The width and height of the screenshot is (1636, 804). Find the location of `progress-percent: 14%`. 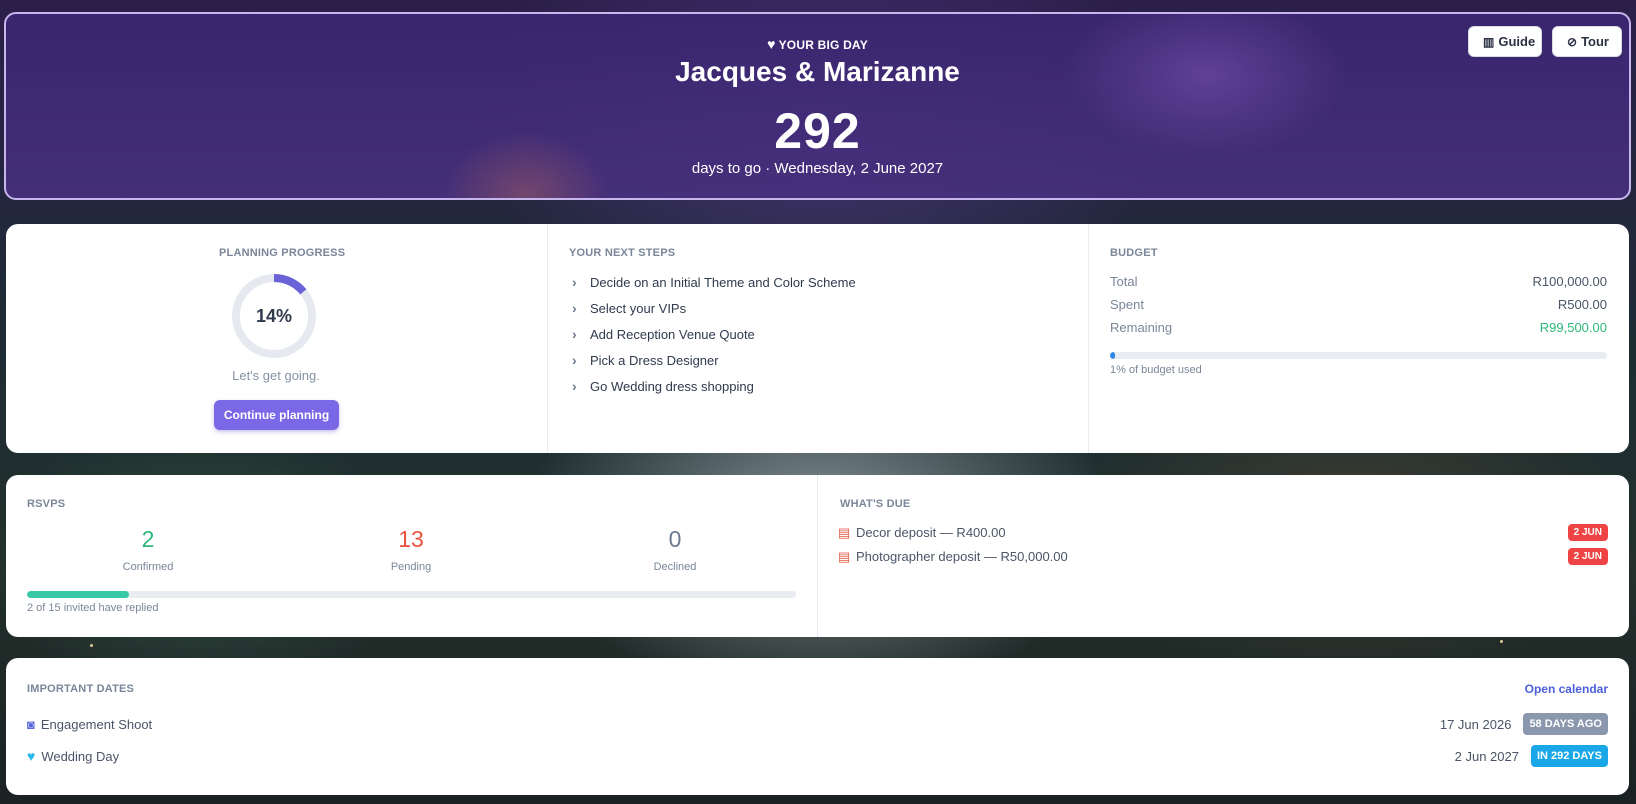

progress-percent: 14% is located at coordinates (274, 315).